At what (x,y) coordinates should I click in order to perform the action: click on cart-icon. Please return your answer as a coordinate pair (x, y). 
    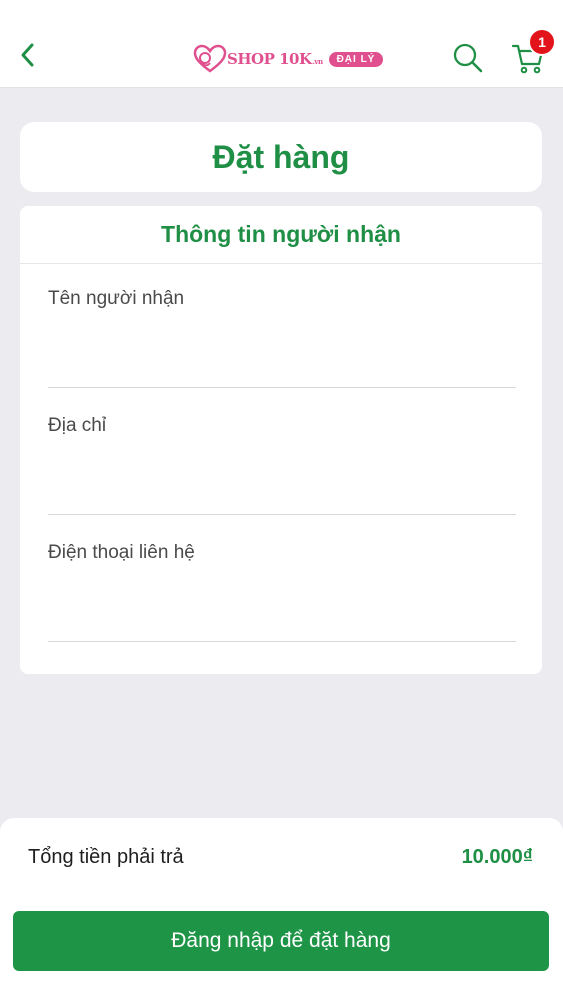
    Looking at the image, I should click on (528, 61).